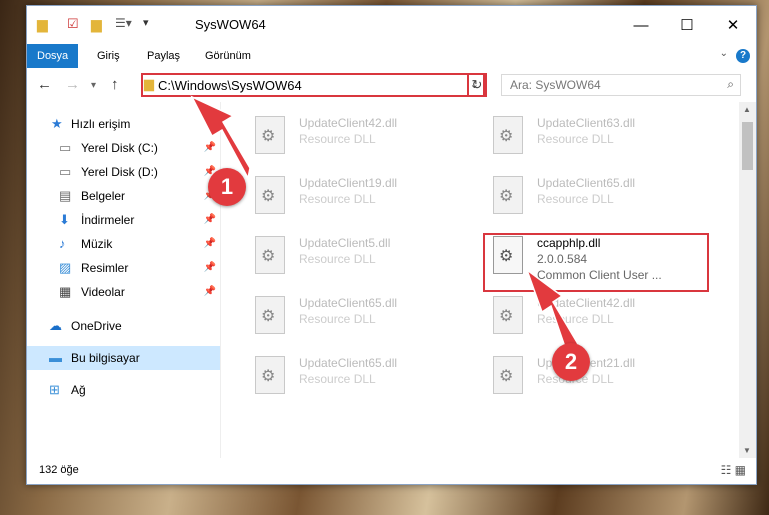 The image size is (769, 515). Describe the element at coordinates (227, 187) in the screenshot. I see `step-badge-1: 1` at that location.